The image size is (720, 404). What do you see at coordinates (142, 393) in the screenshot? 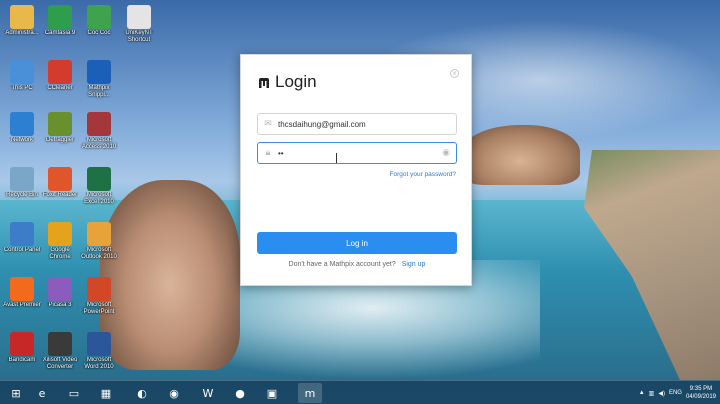
I see `coccoc-icon: ◐` at bounding box center [142, 393].